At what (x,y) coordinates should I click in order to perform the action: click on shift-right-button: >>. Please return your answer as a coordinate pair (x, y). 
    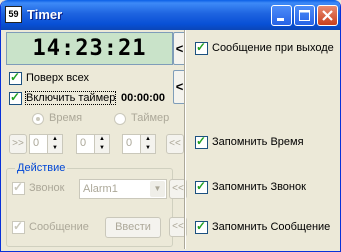
    Looking at the image, I should click on (18, 144).